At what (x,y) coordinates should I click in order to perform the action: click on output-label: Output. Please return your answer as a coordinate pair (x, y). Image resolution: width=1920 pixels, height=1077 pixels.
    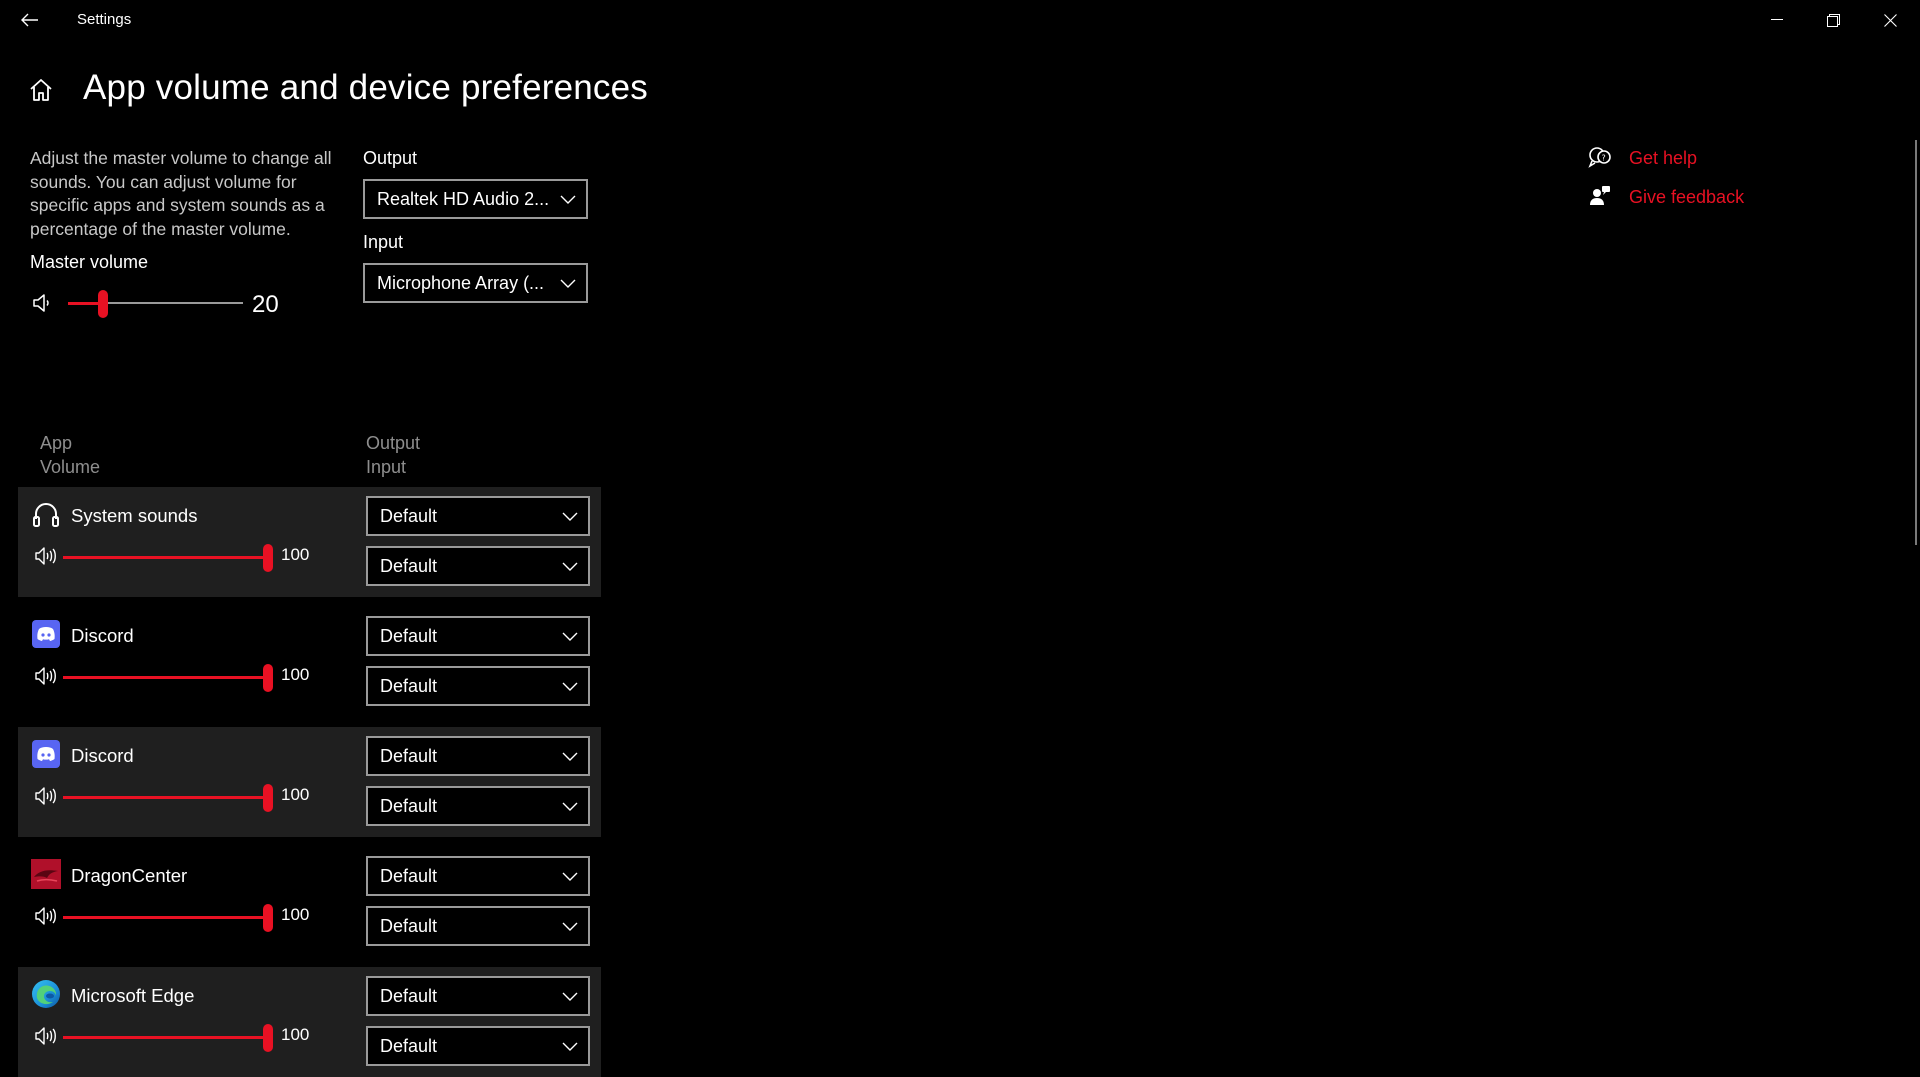
    Looking at the image, I should click on (390, 158).